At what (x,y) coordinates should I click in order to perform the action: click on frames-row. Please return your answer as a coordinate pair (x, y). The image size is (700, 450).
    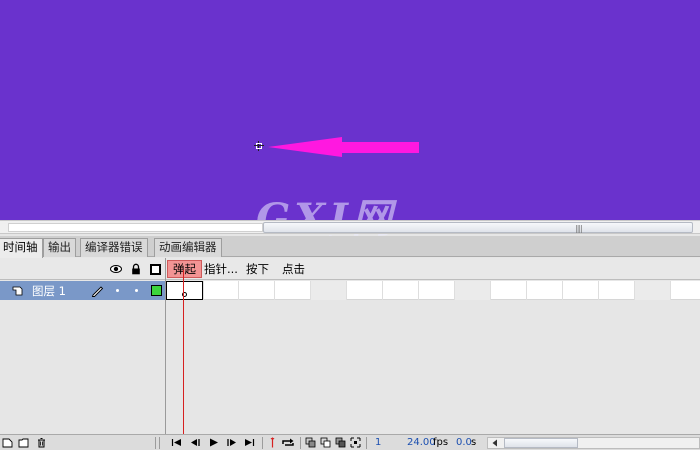
    Looking at the image, I should click on (433, 290).